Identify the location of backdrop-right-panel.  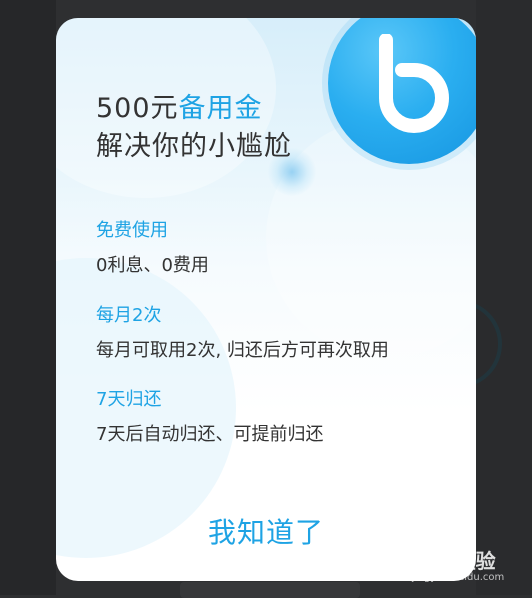
(504, 297).